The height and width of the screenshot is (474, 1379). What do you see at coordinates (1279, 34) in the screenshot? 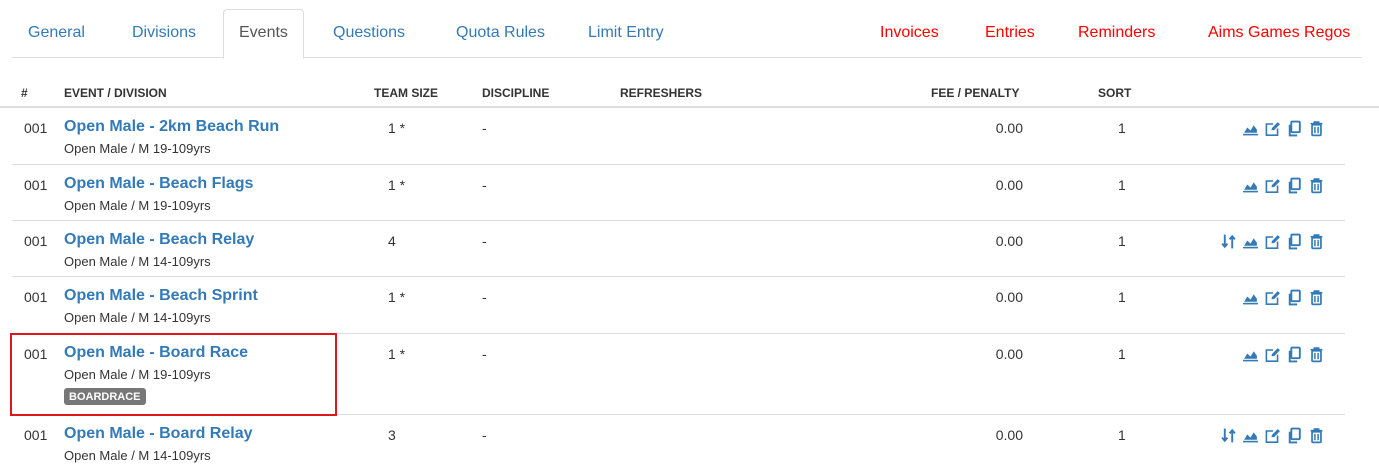
I see `tab-aims-games-regos: Aims Games Regos` at bounding box center [1279, 34].